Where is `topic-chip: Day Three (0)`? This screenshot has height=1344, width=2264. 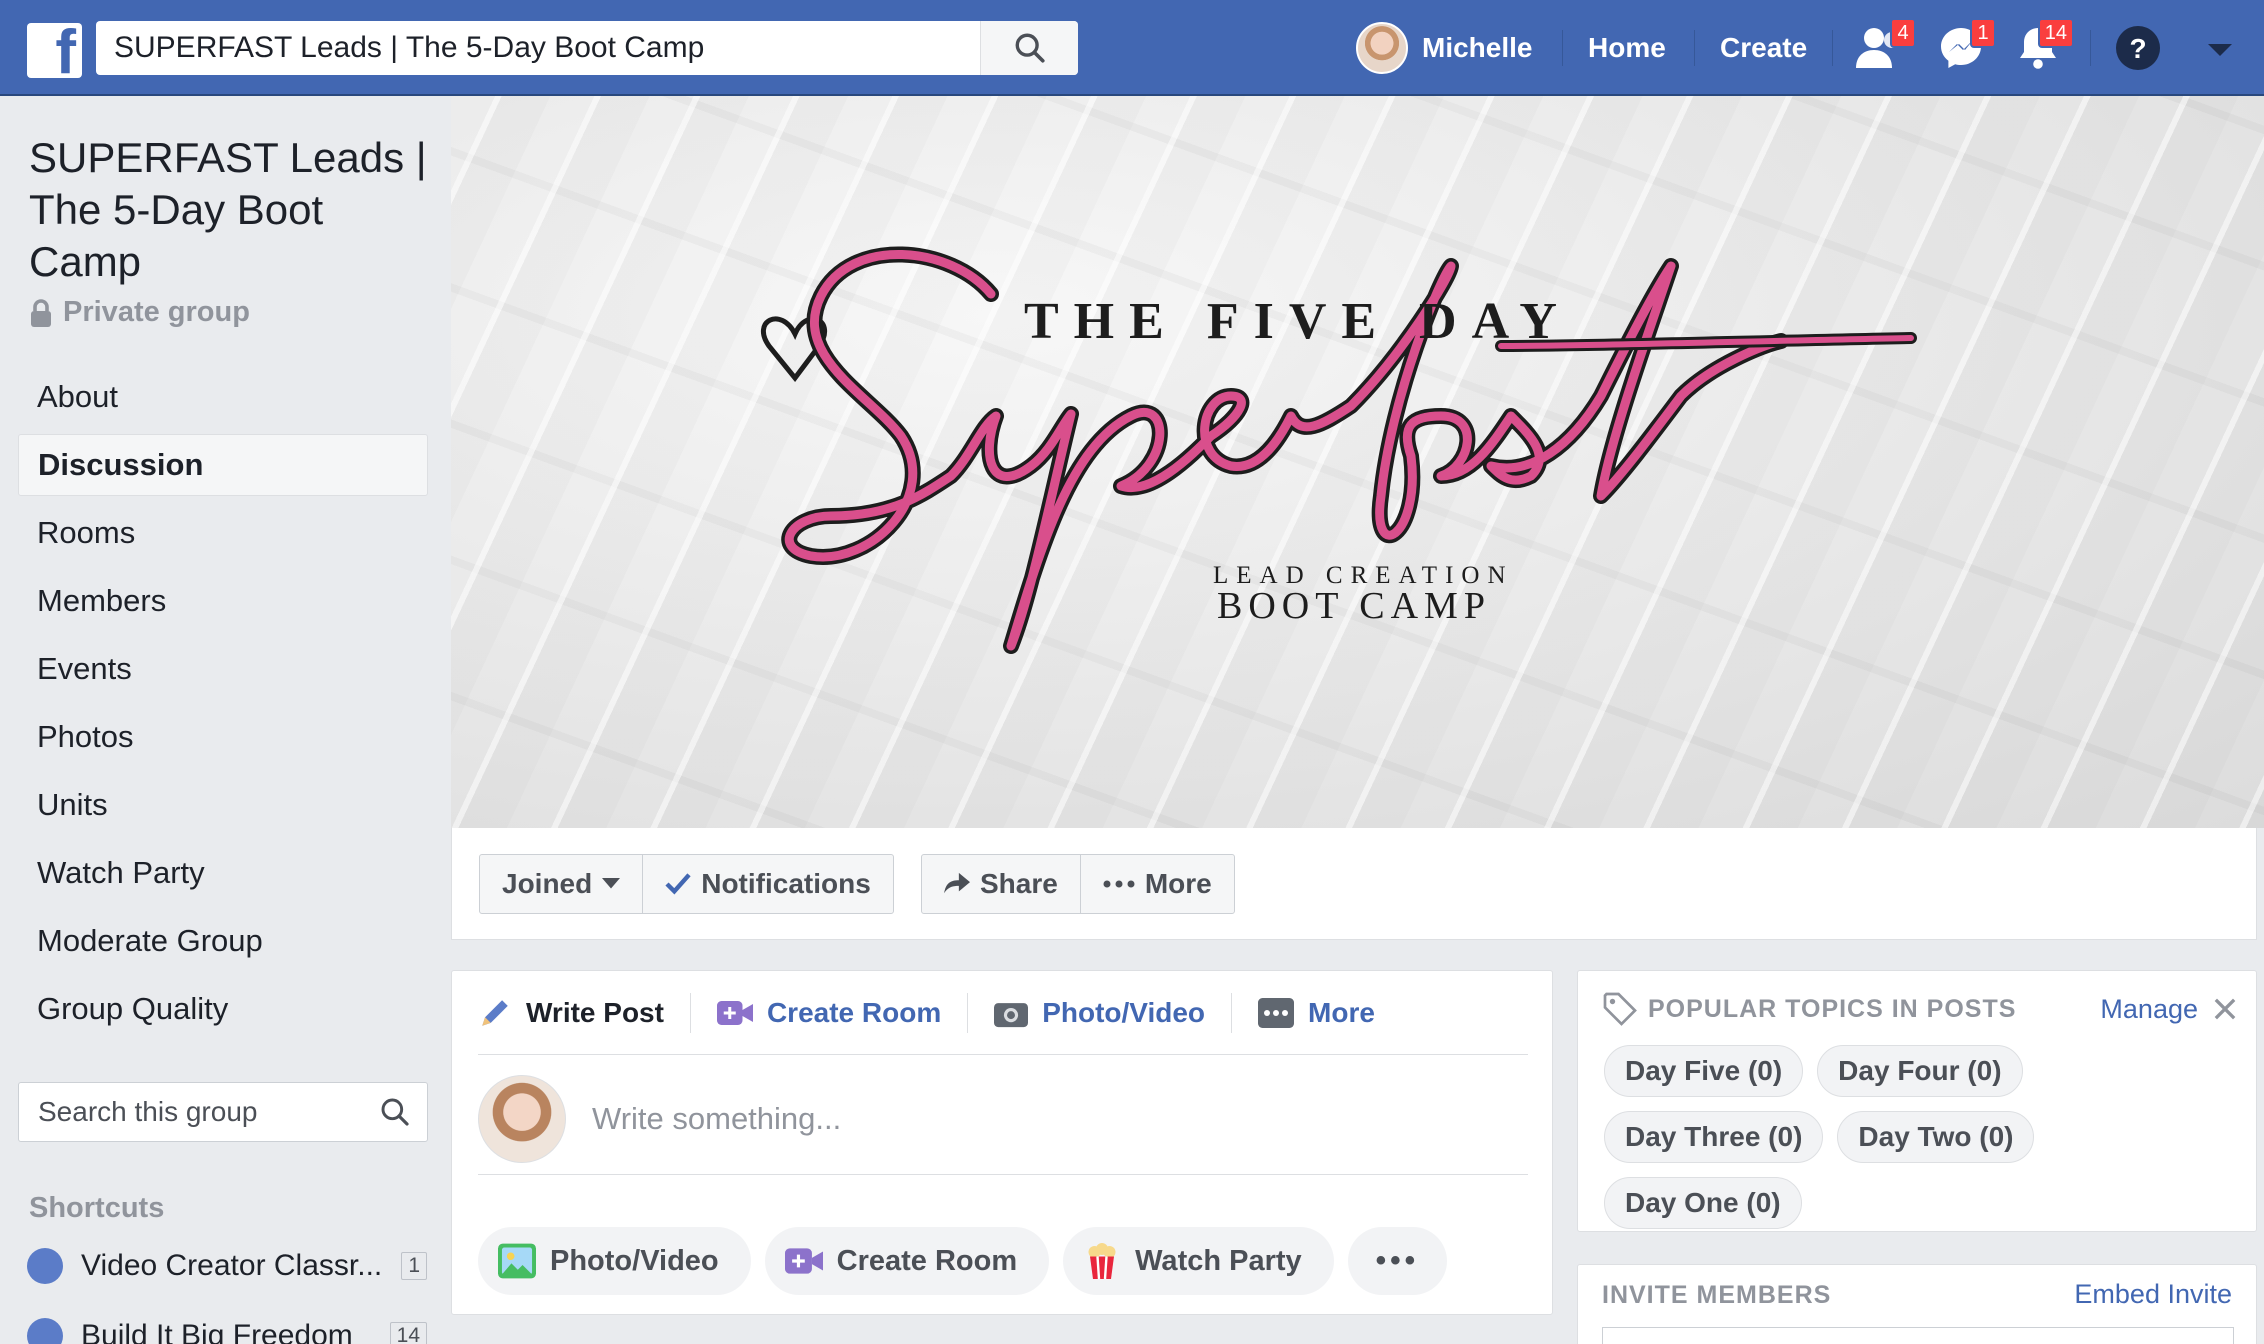
topic-chip: Day Three (0) is located at coordinates (1714, 1137).